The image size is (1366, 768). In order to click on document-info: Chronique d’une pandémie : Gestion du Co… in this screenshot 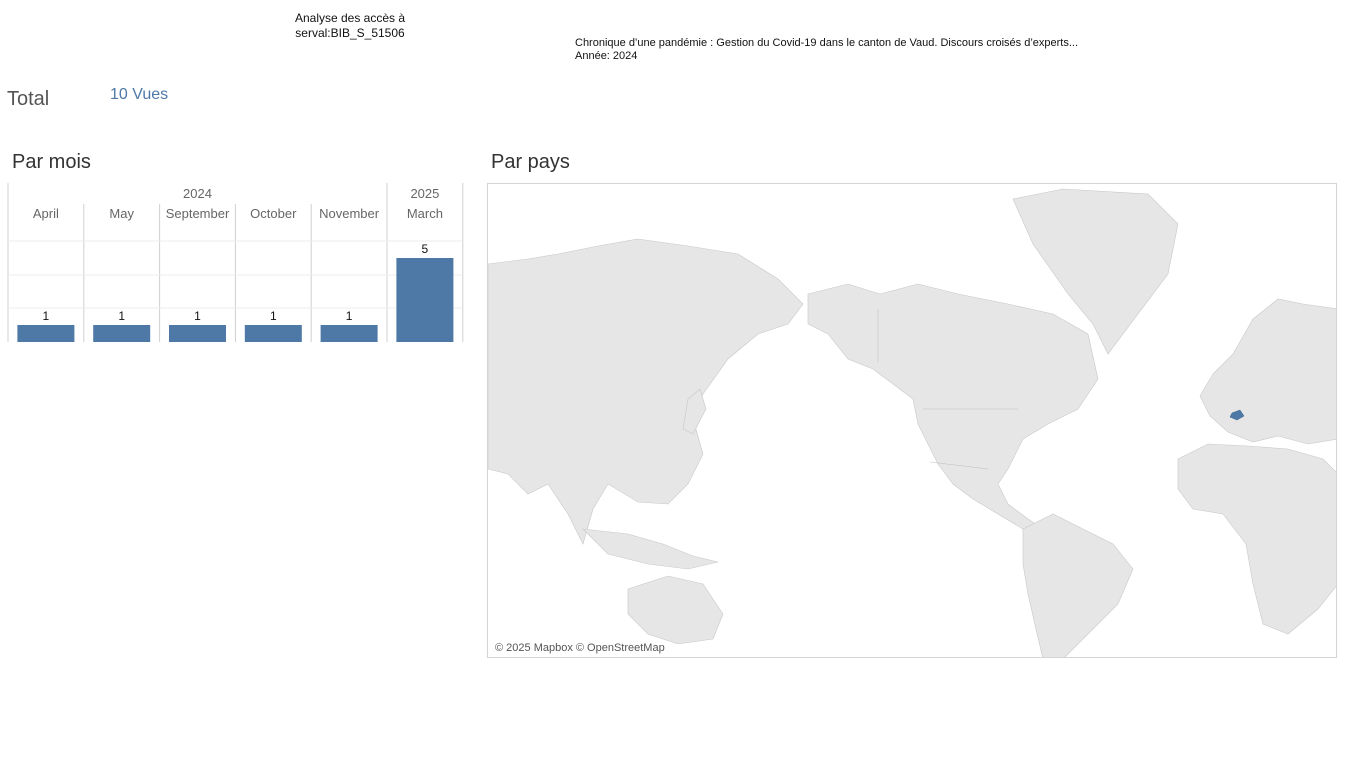, I will do `click(826, 50)`.